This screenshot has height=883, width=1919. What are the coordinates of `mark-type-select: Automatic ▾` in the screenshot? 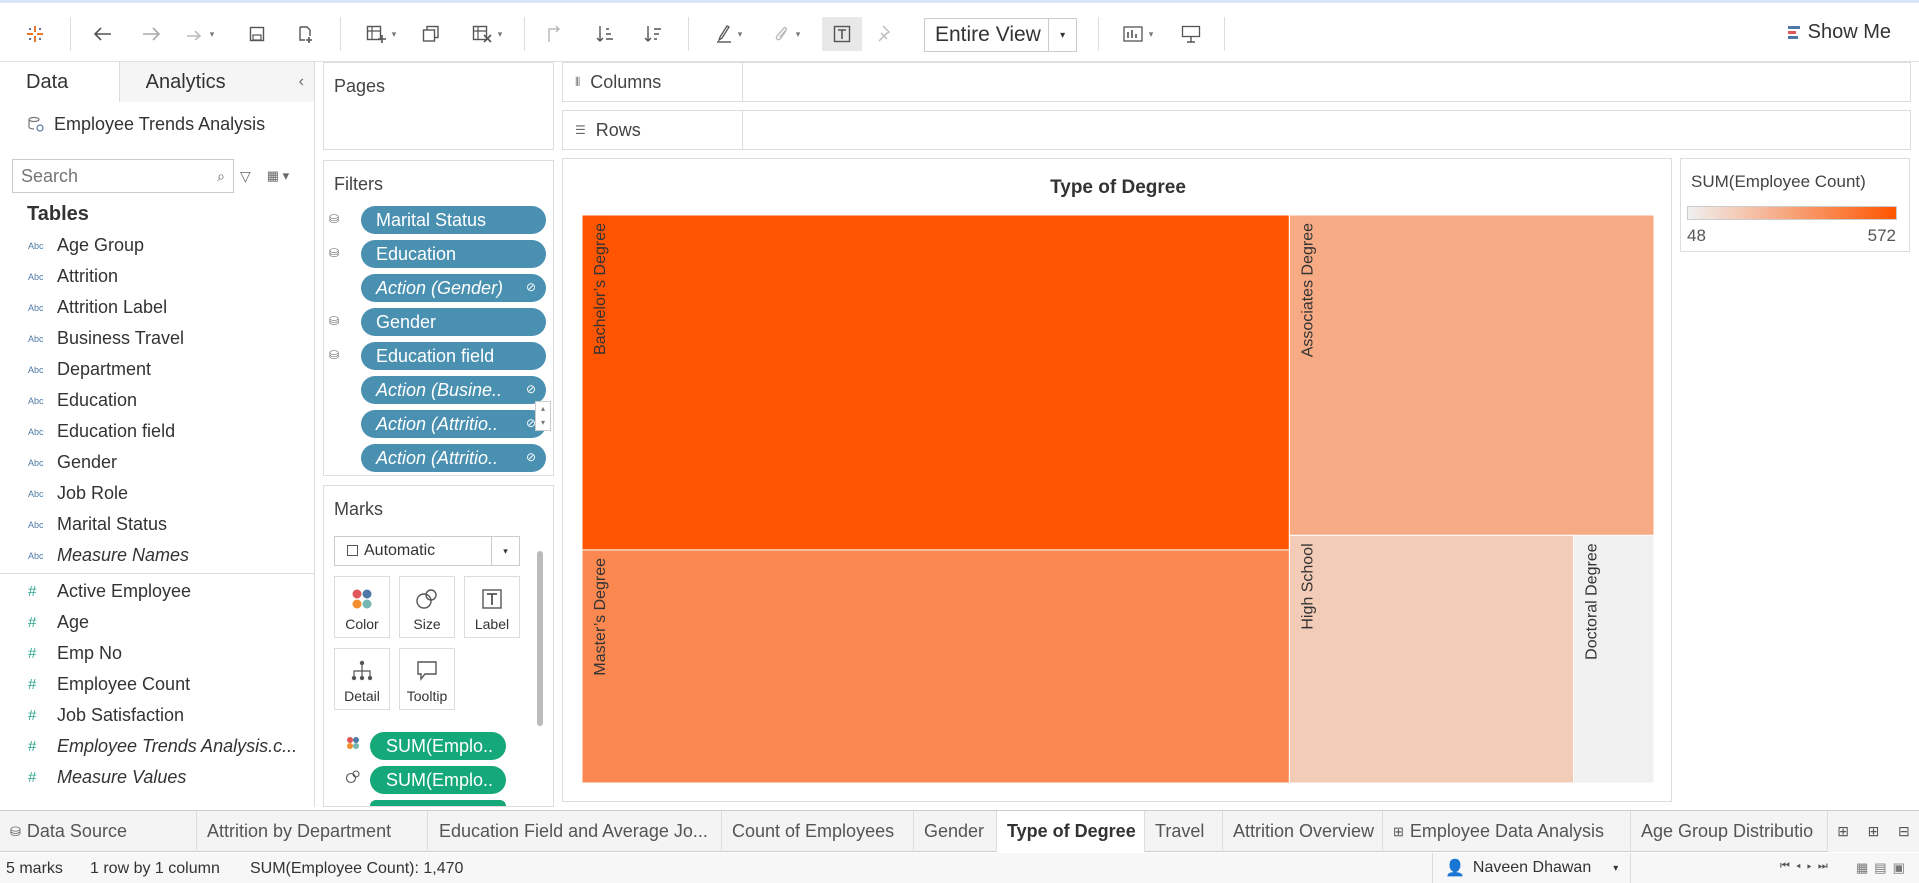 It's located at (427, 551).